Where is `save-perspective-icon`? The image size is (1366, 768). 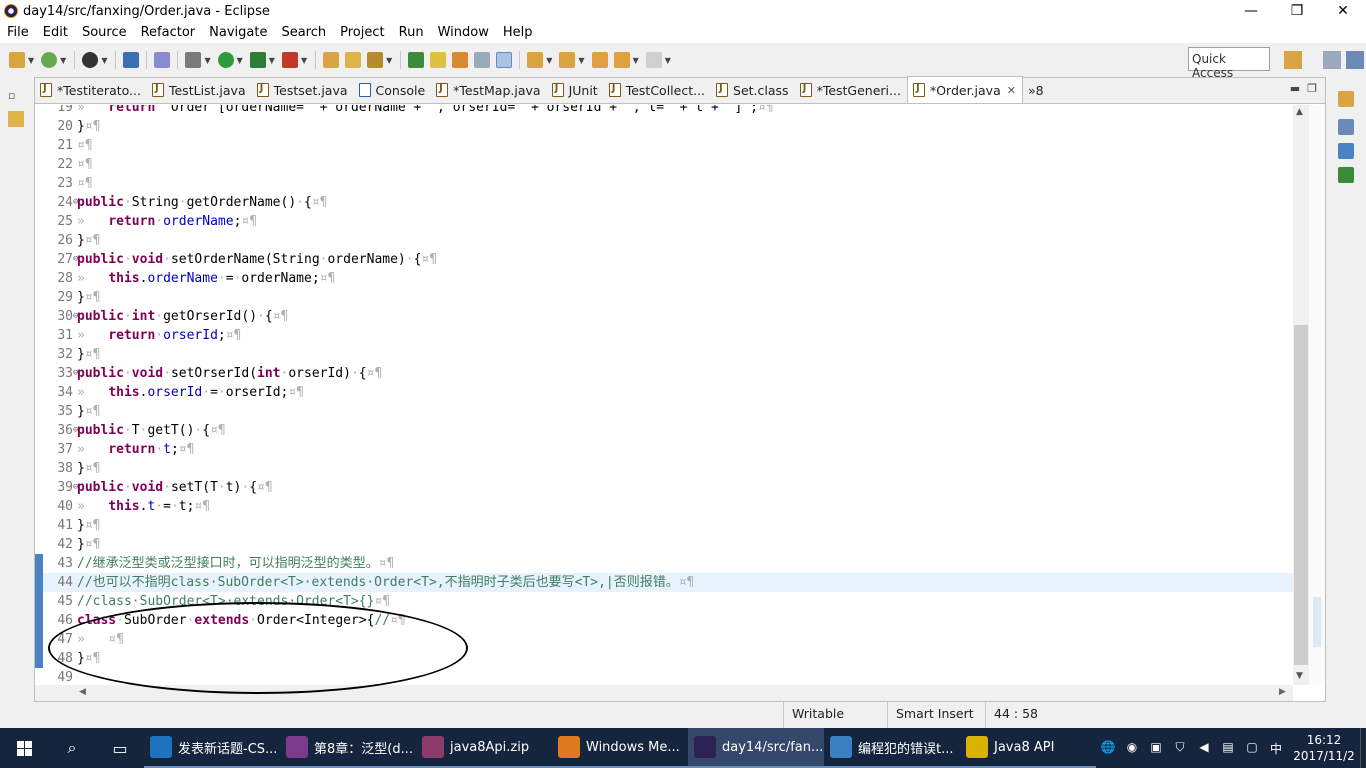
save-perspective-icon is located at coordinates (1332, 60).